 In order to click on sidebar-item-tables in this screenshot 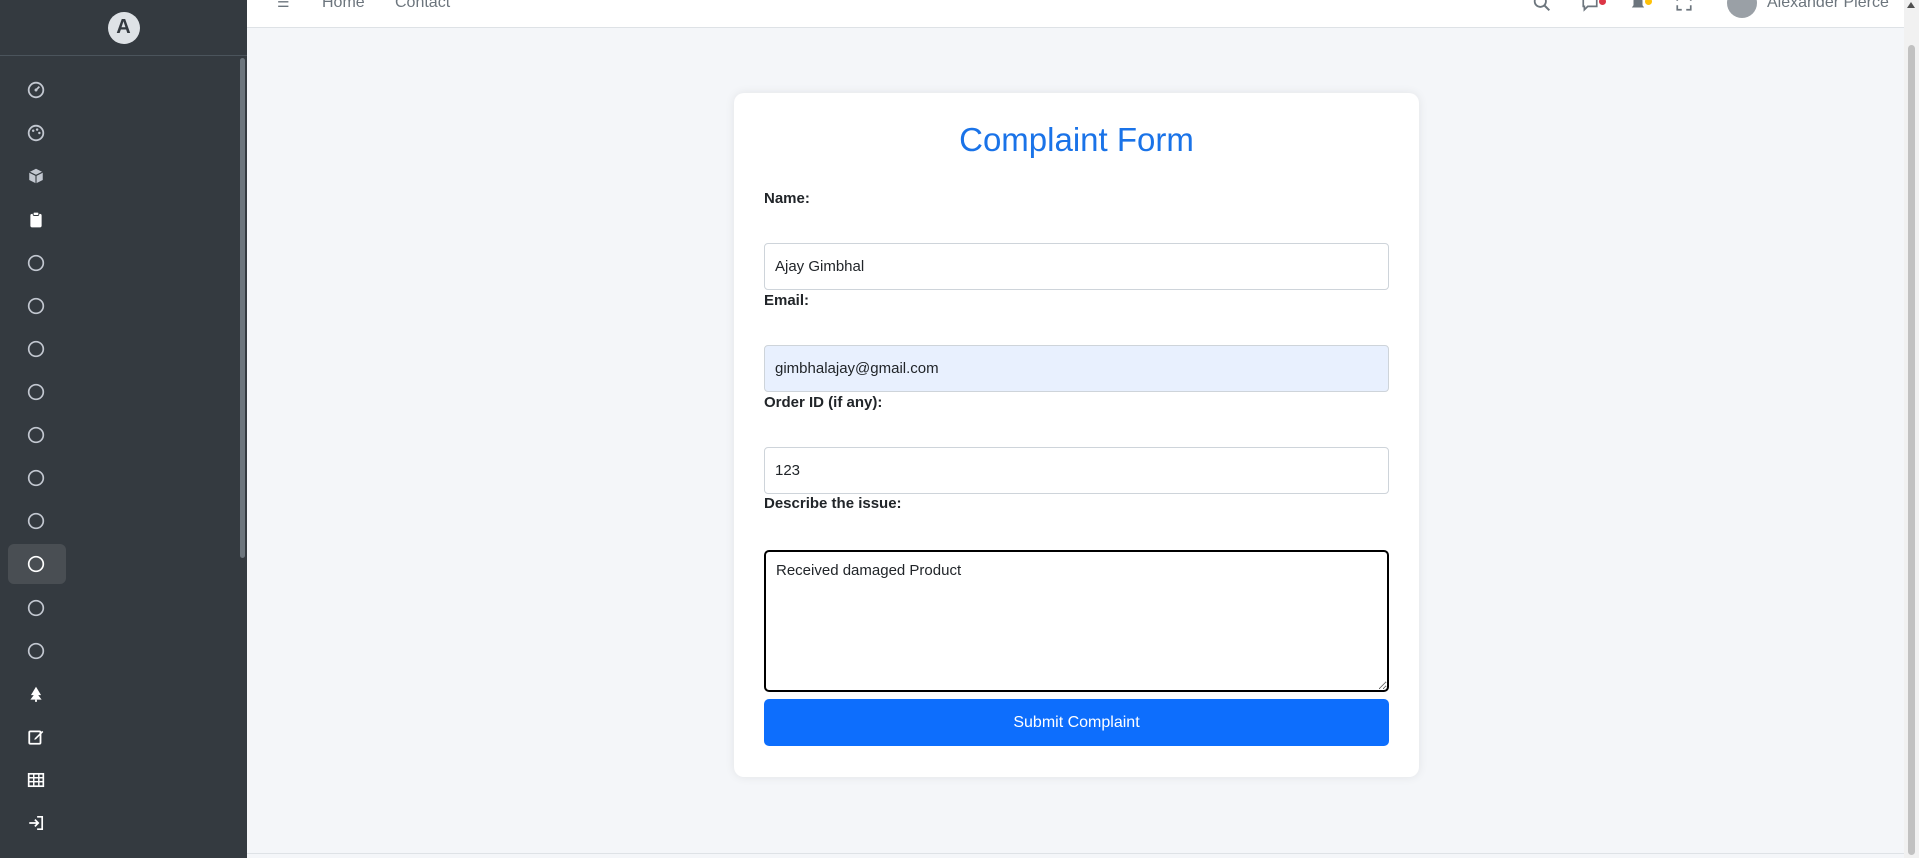, I will do `click(37, 780)`.